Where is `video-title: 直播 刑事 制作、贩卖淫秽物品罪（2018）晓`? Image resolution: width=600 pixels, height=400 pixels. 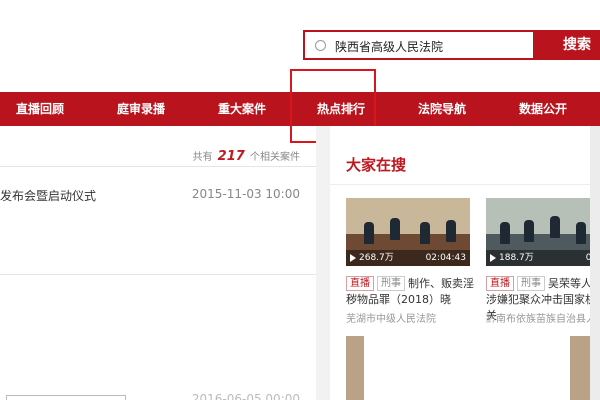
video-title: 直播 刑事 制作、贩卖淫秽物品罪（2018）晓 is located at coordinates (411, 292).